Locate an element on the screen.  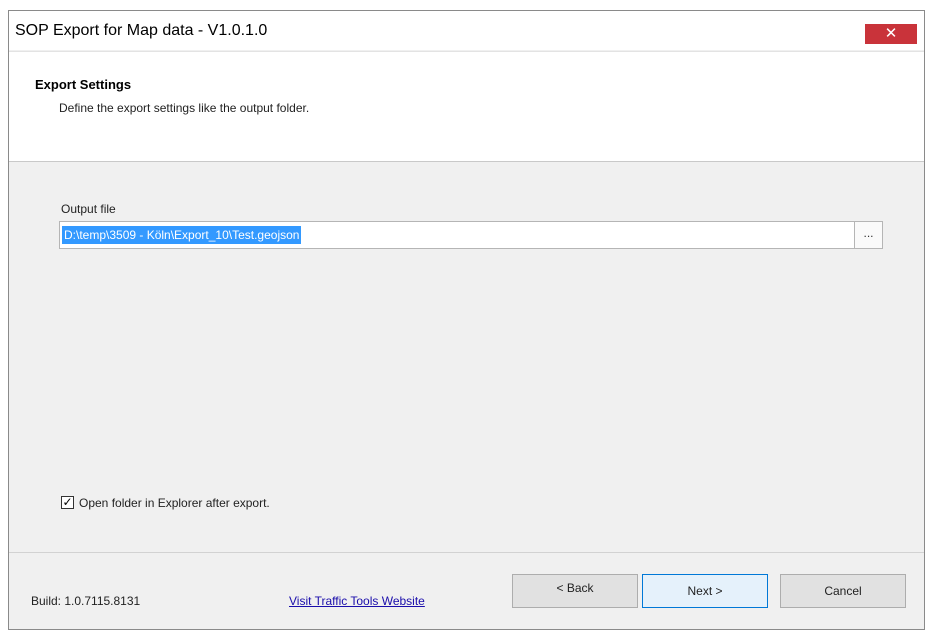
open-folder-checkbox: ✓ is located at coordinates (67, 502).